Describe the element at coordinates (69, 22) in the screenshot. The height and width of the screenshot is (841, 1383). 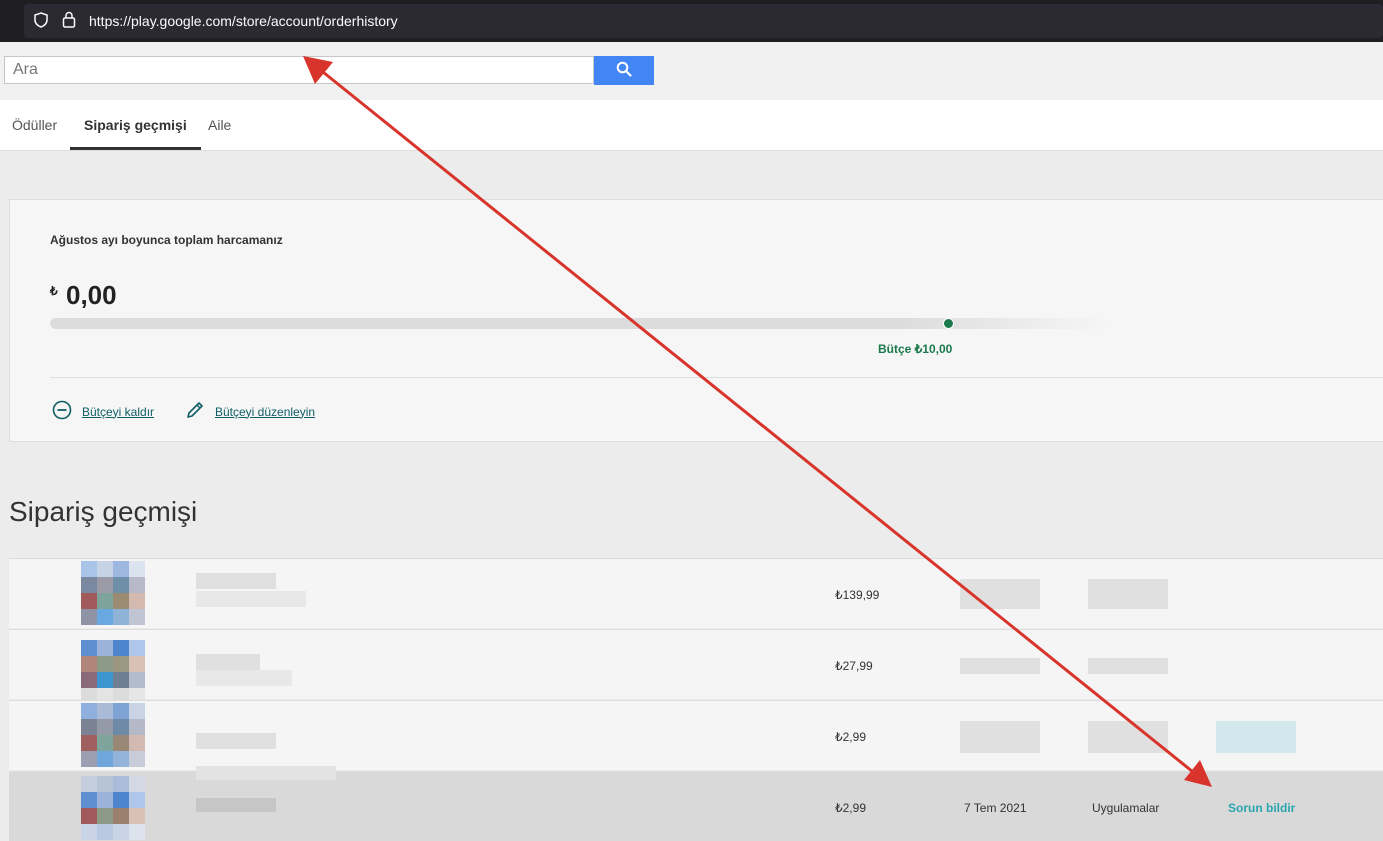
I see `lock-icon` at that location.